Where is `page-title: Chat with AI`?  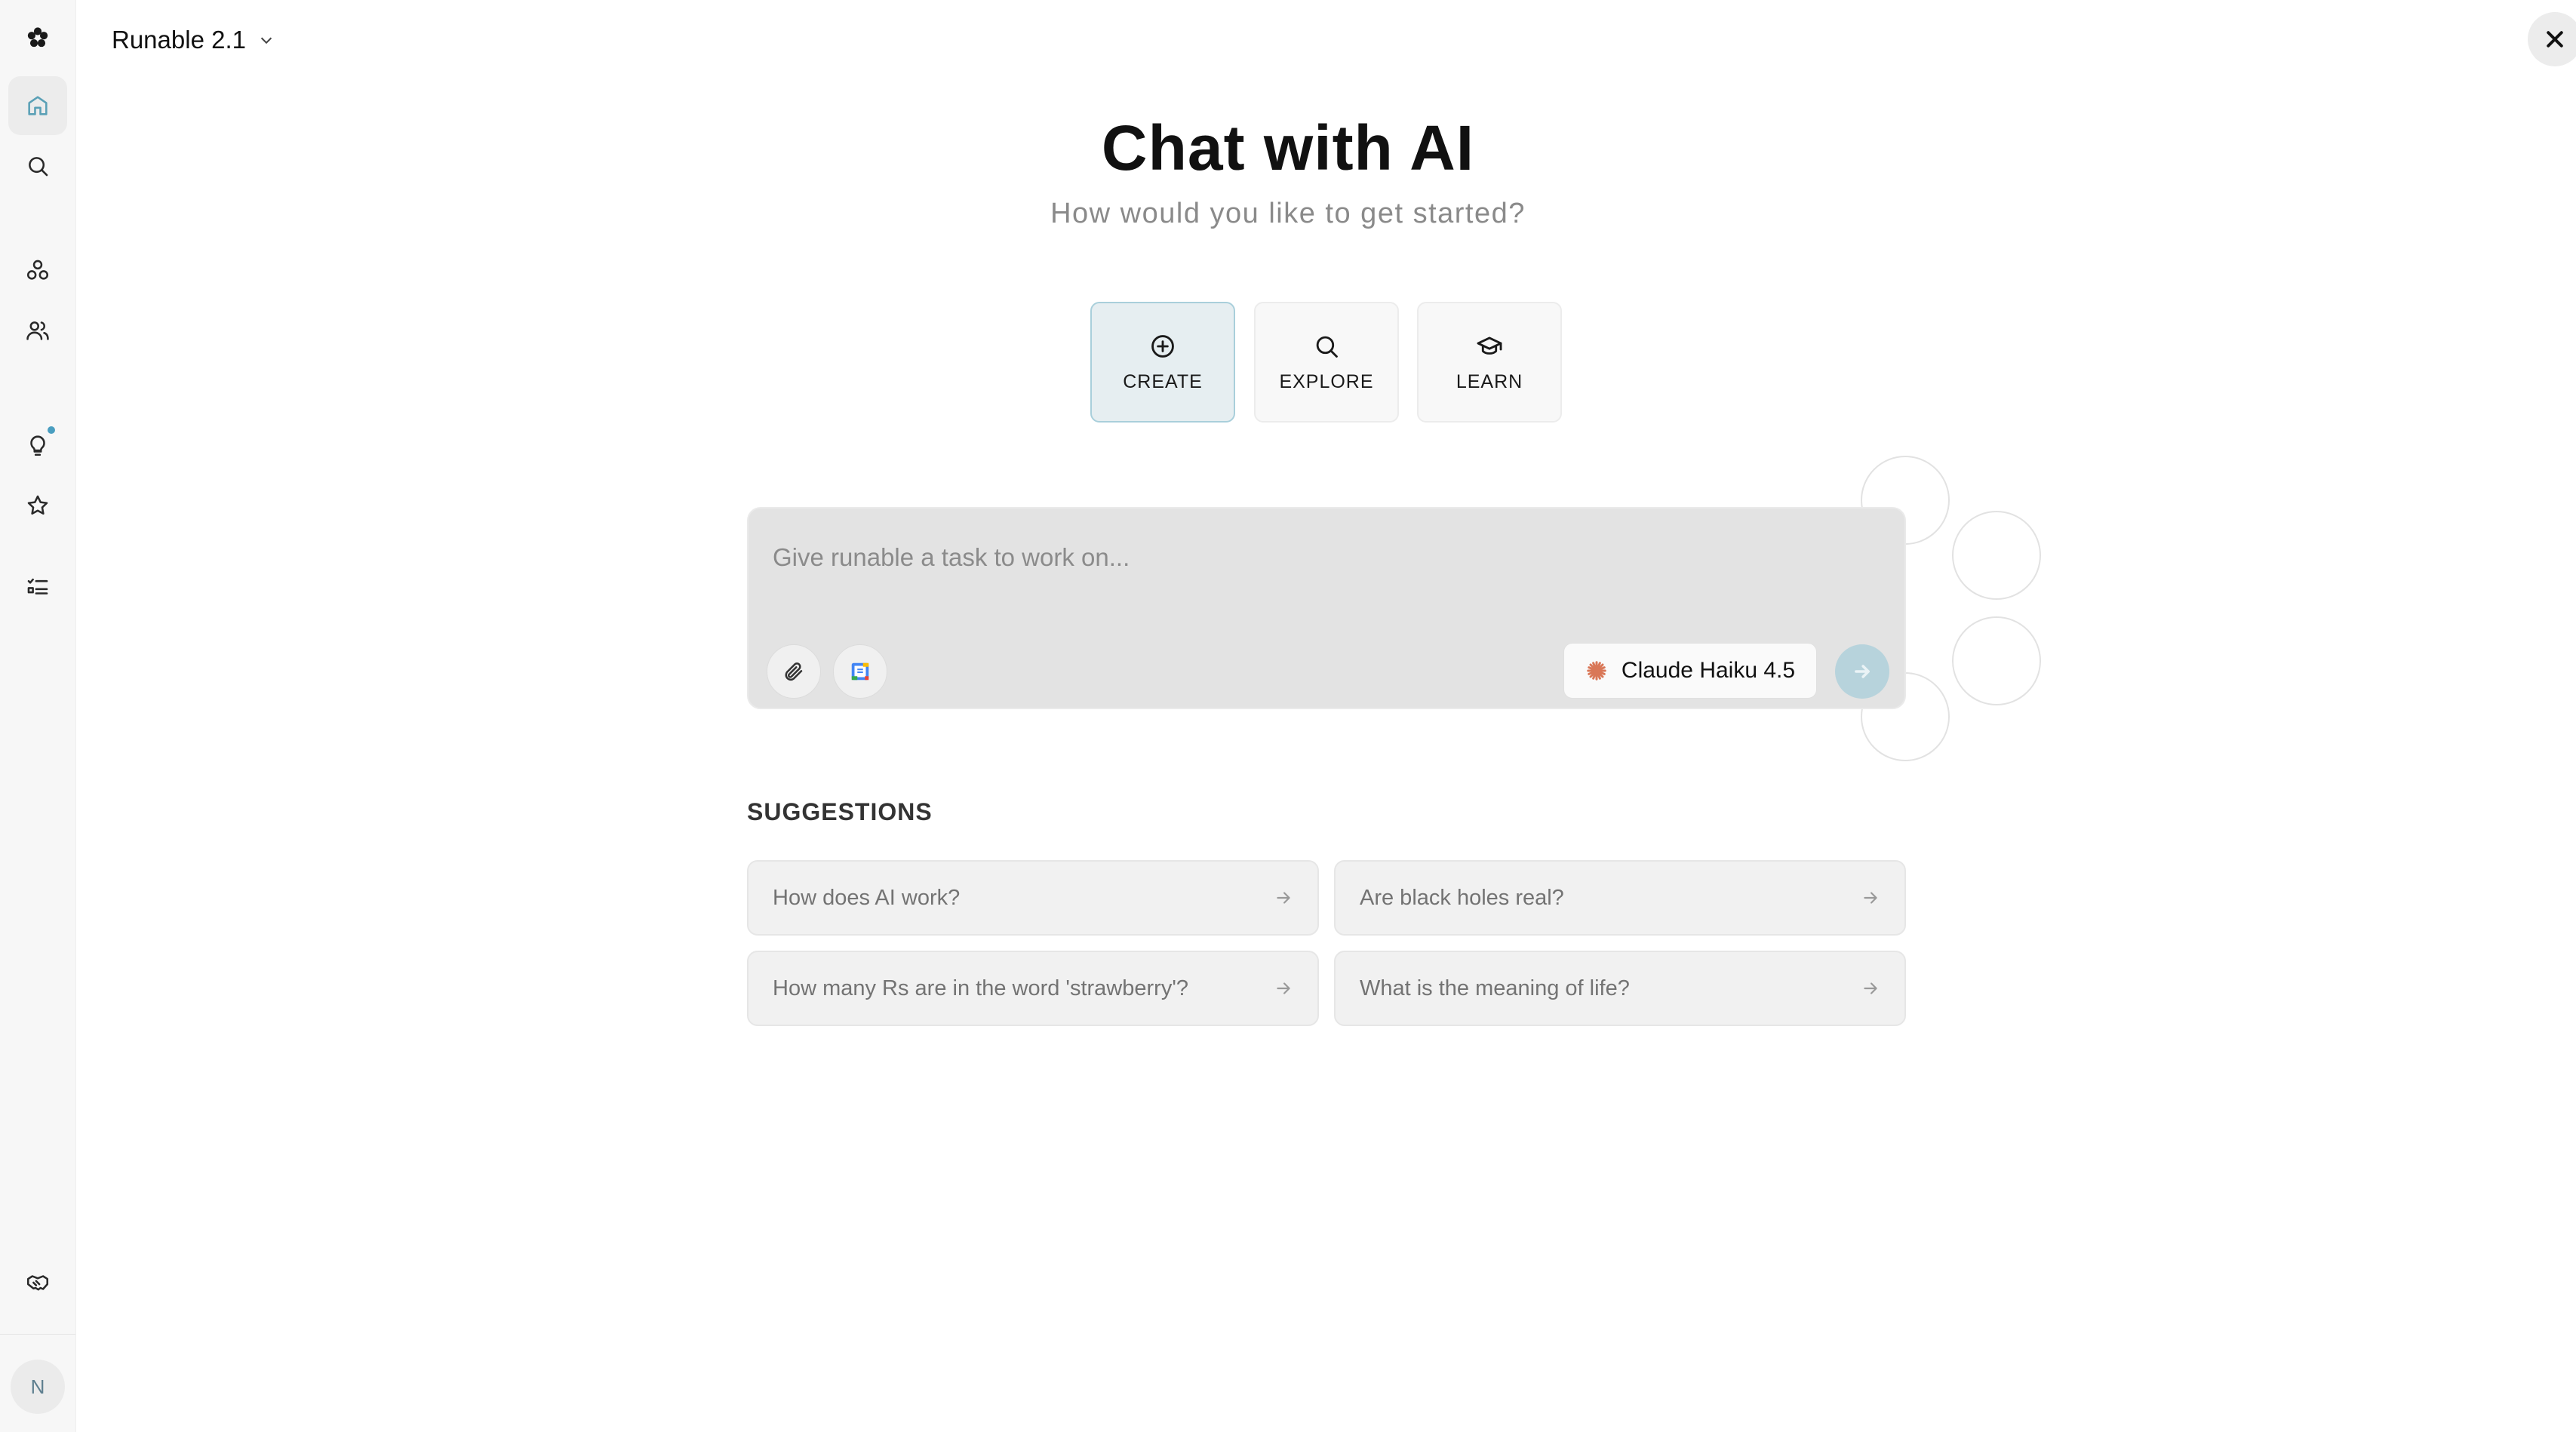
page-title: Chat with AI is located at coordinates (1288, 147).